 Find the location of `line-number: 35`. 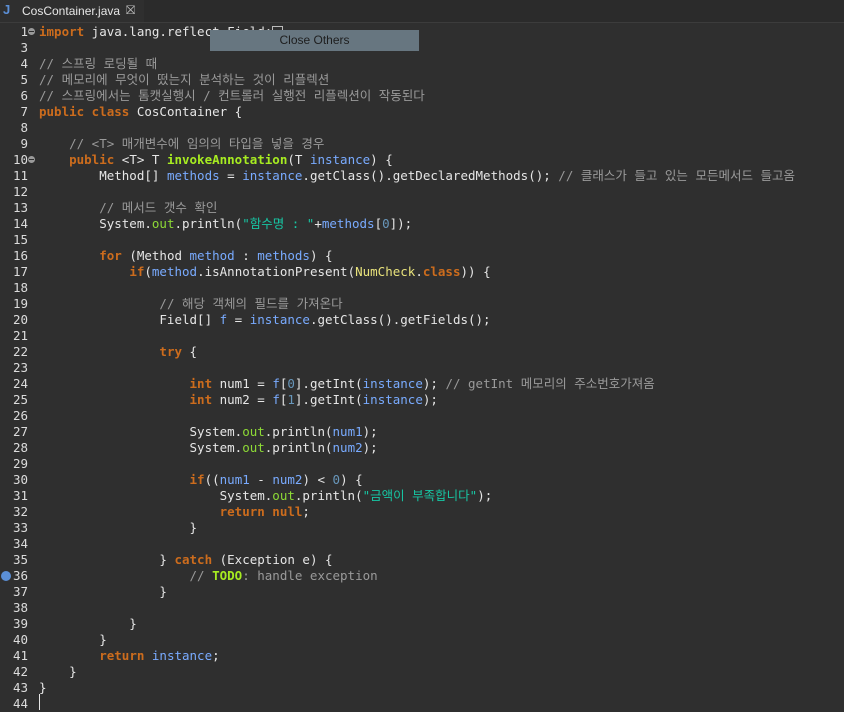

line-number: 35 is located at coordinates (20, 559).